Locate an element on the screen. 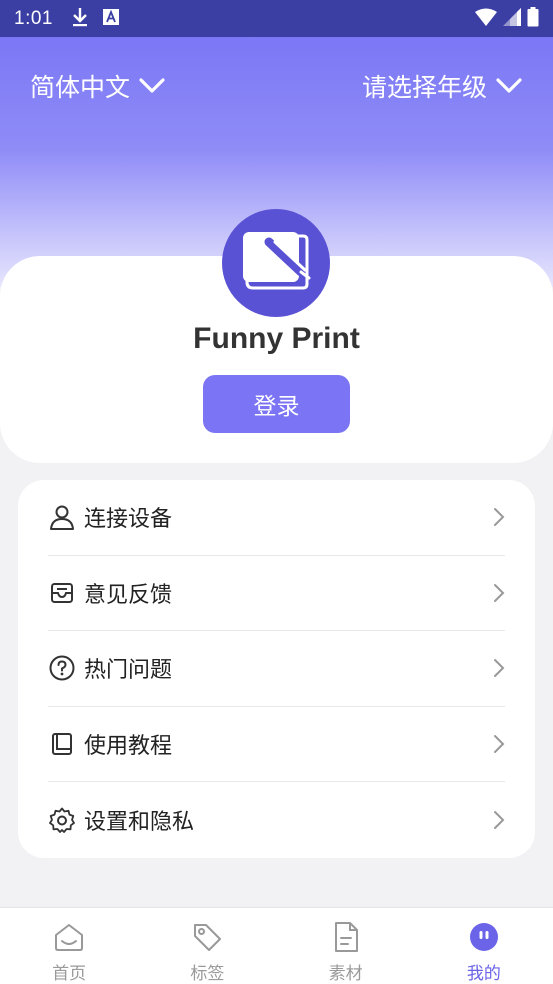 Image resolution: width=553 pixels, height=984 pixels. language-select: 简体中文 is located at coordinates (98, 86).